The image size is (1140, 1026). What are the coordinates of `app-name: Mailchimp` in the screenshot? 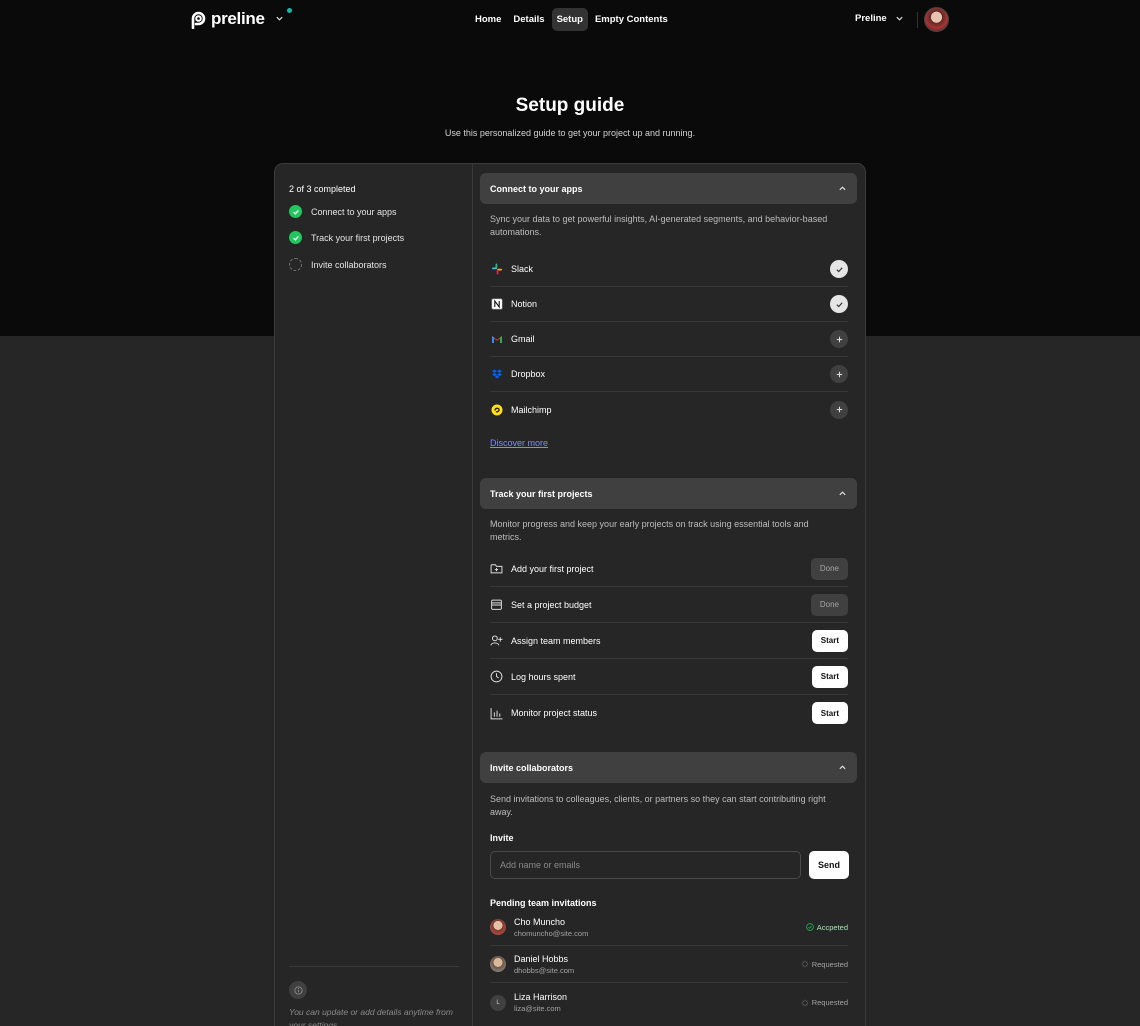 It's located at (531, 409).